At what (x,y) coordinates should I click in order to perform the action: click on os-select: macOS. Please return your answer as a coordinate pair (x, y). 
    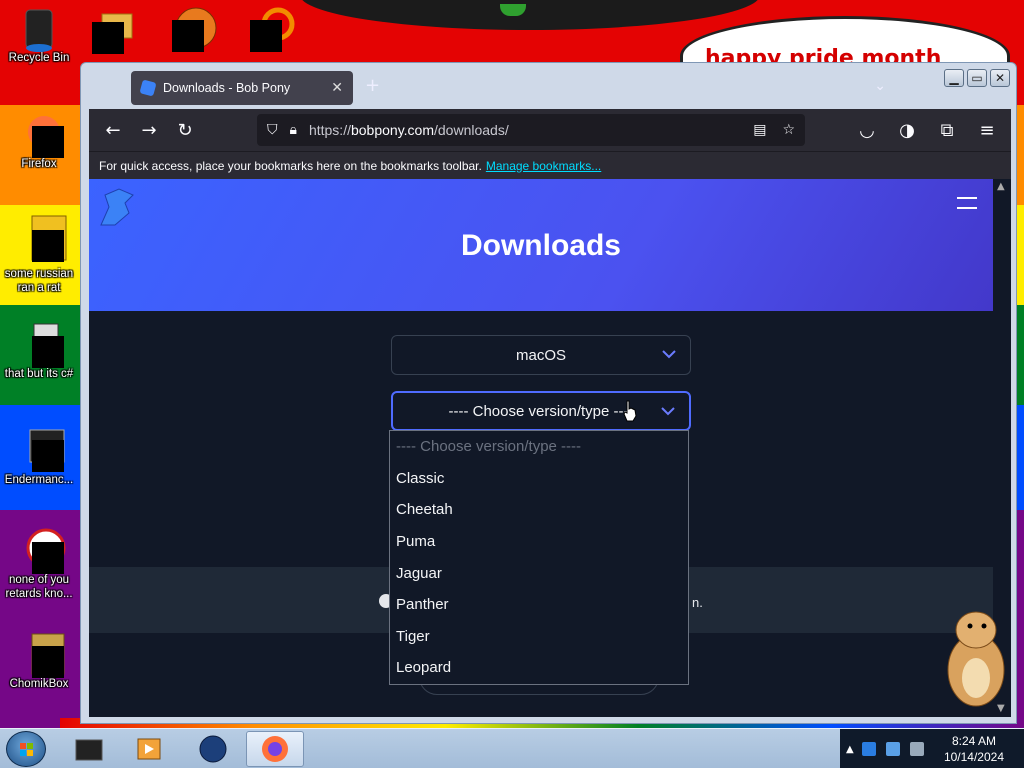
    Looking at the image, I should click on (541, 355).